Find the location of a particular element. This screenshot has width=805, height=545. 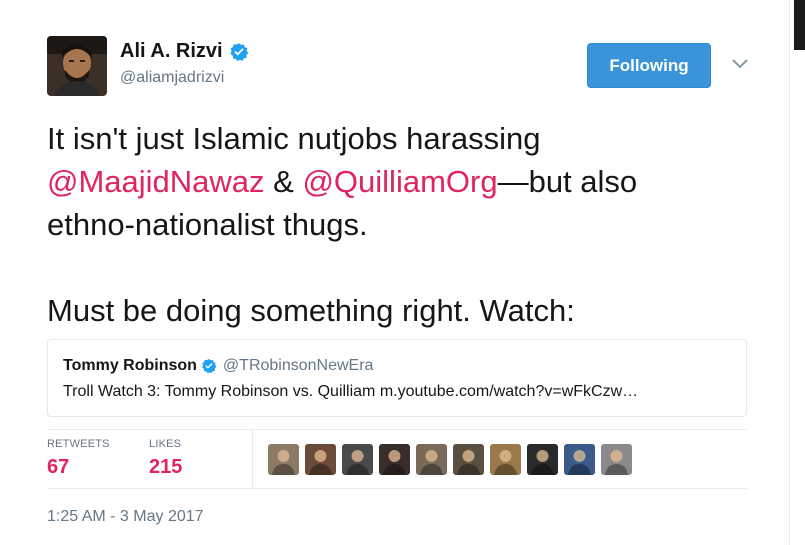

tweet-text-line: It isn't just Islamic nutjobs harassing is located at coordinates (294, 138).